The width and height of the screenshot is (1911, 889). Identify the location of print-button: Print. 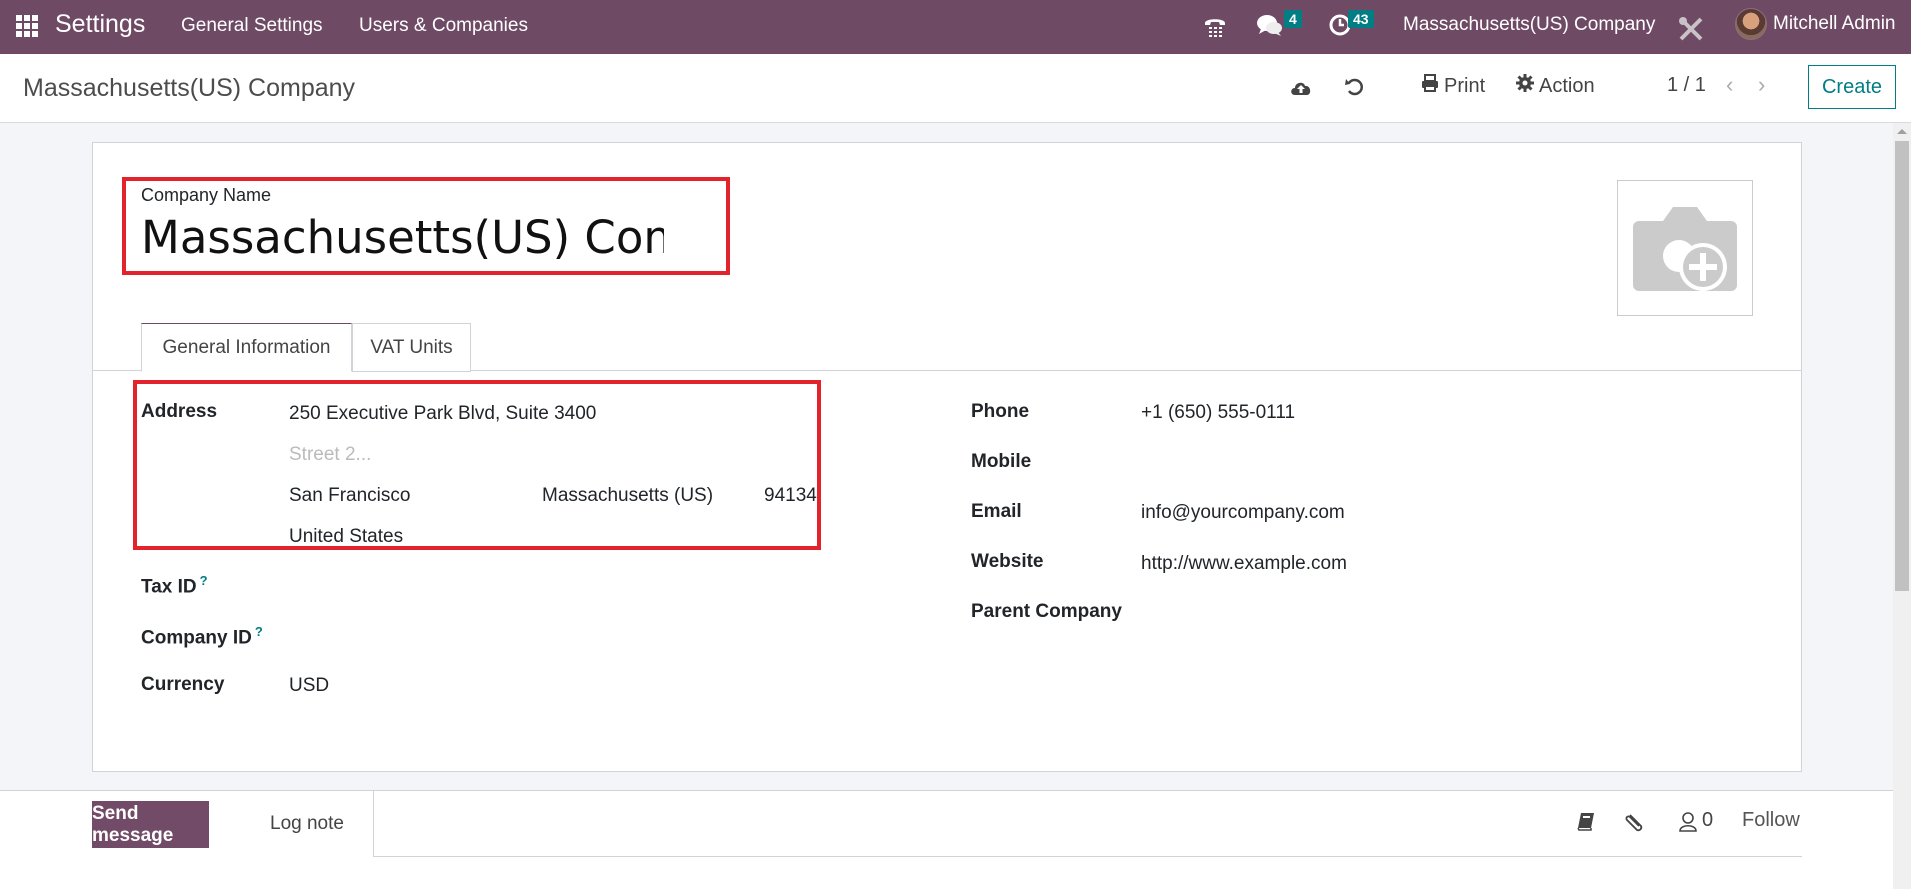
(1453, 86).